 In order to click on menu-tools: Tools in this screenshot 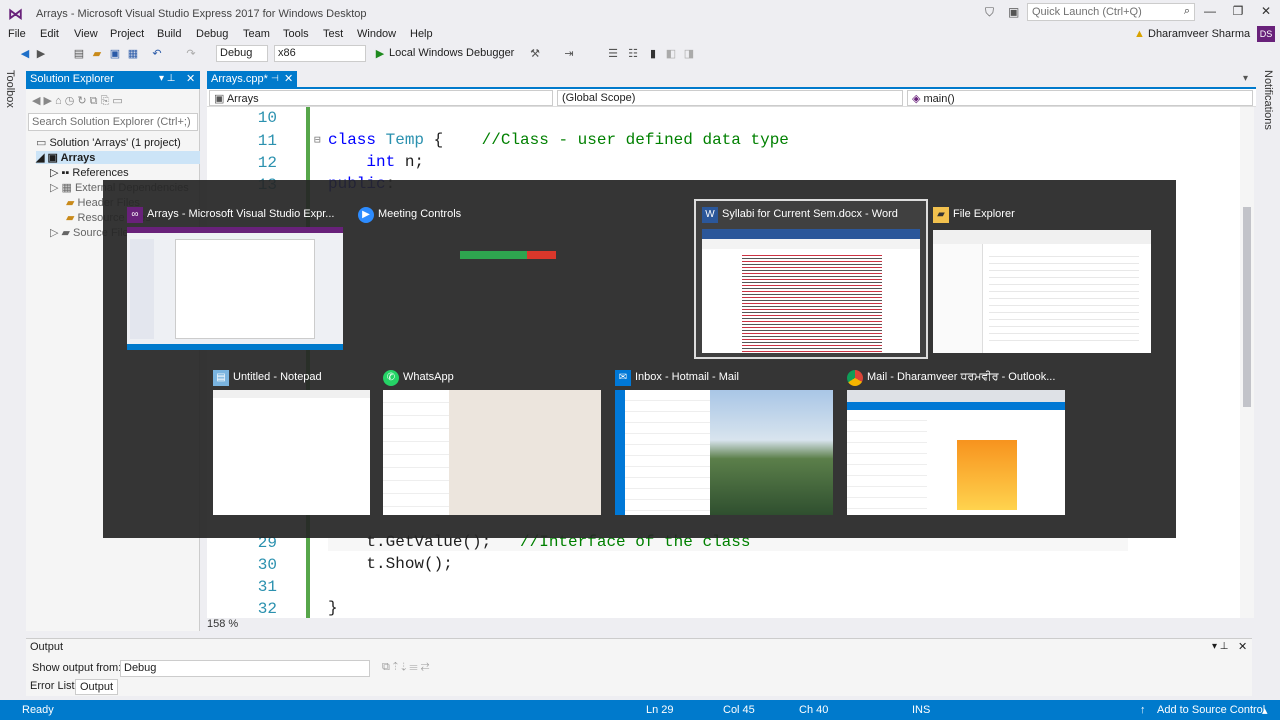, I will do `click(296, 34)`.